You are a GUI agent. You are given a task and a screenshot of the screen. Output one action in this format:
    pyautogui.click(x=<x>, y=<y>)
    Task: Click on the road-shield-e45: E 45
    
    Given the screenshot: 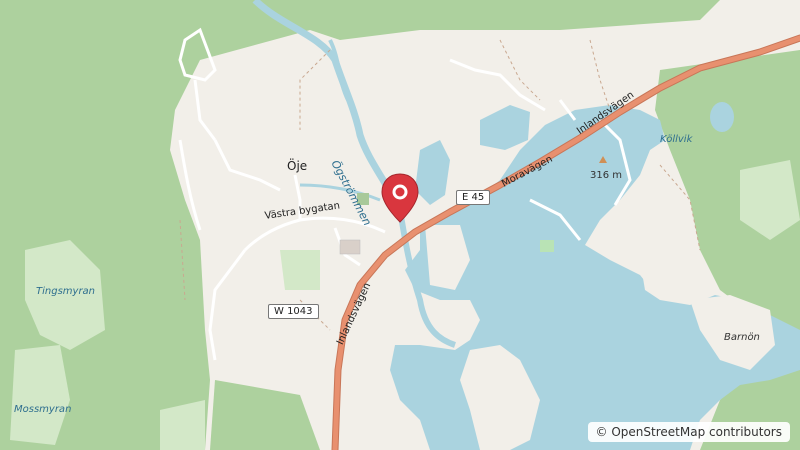 What is the action you would take?
    pyautogui.click(x=473, y=197)
    